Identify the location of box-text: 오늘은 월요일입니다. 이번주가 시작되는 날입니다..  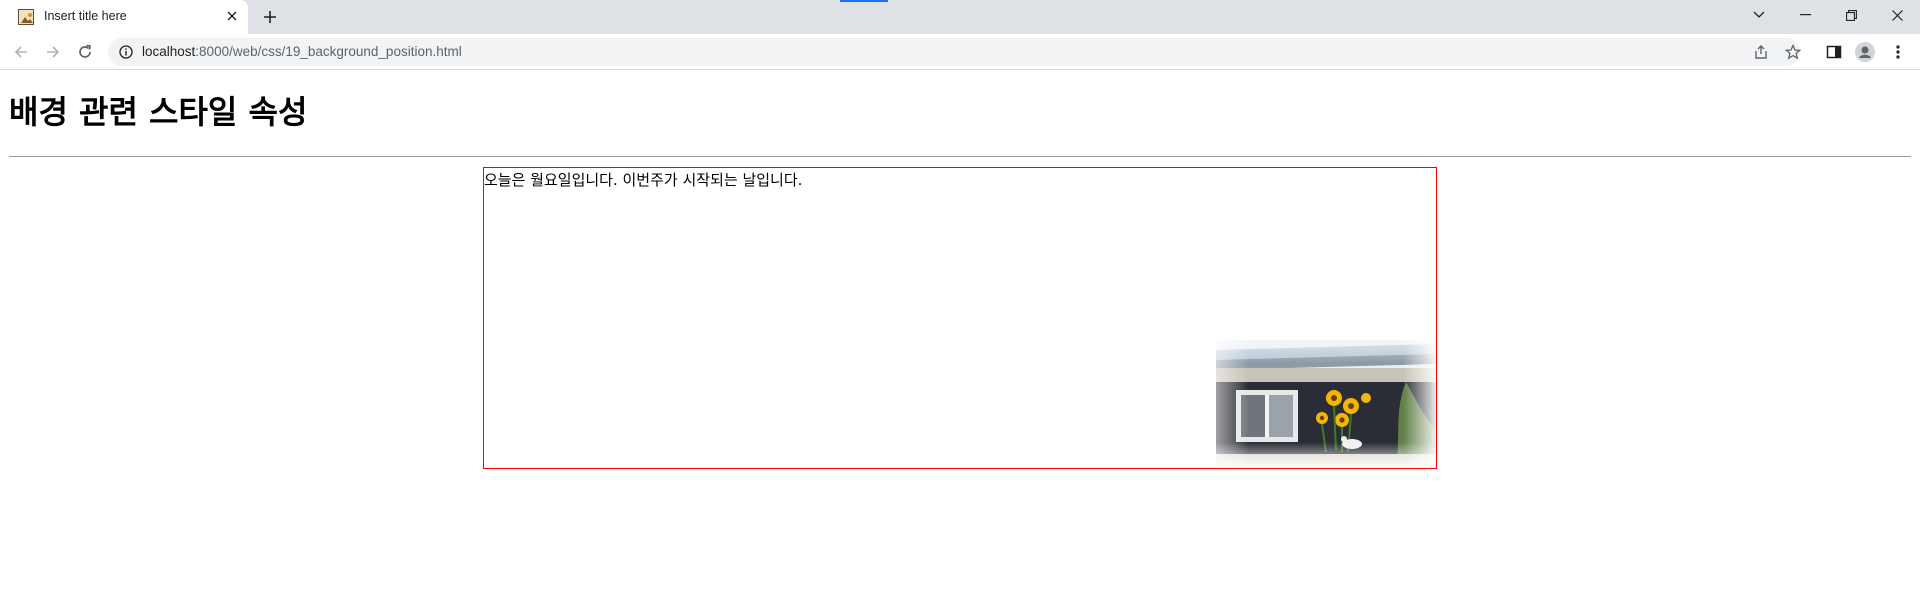
(643, 180).